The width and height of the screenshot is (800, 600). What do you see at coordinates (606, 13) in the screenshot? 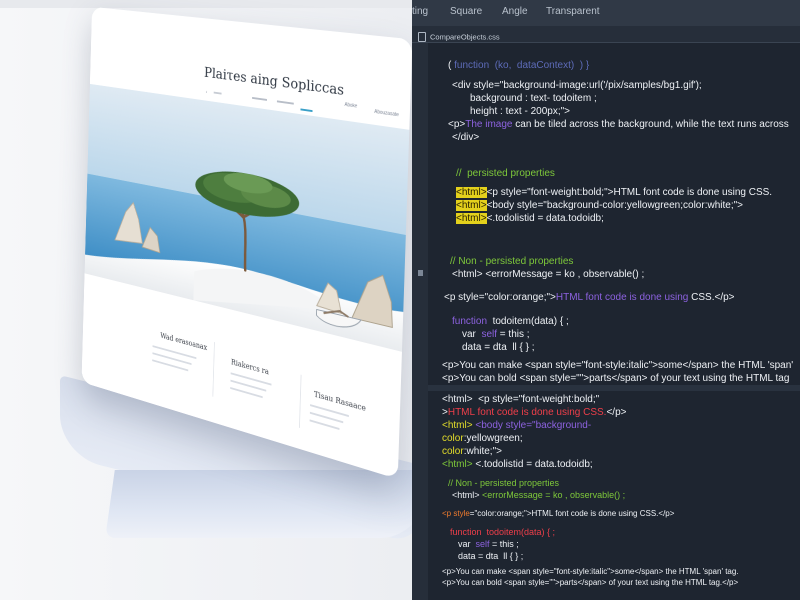
I see `menubar: ting Square Angle Transparent` at bounding box center [606, 13].